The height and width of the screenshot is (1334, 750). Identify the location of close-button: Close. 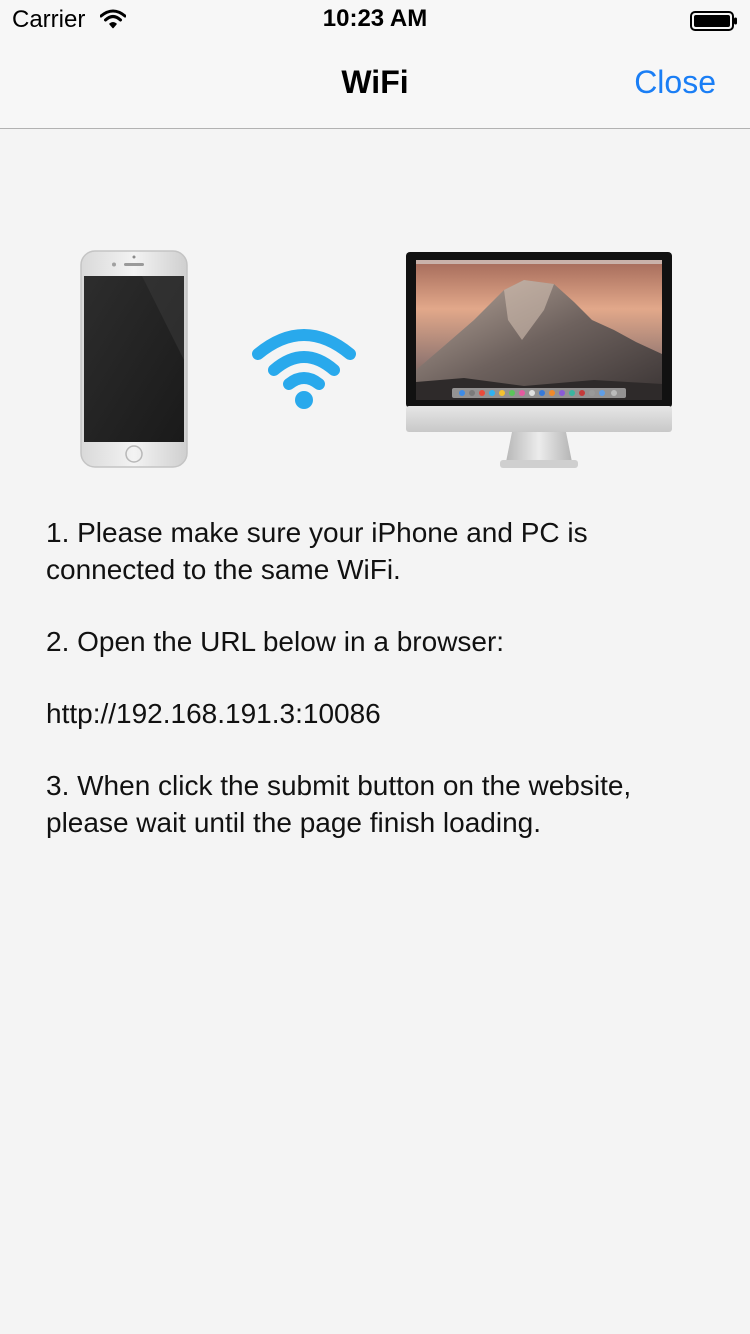
(675, 82).